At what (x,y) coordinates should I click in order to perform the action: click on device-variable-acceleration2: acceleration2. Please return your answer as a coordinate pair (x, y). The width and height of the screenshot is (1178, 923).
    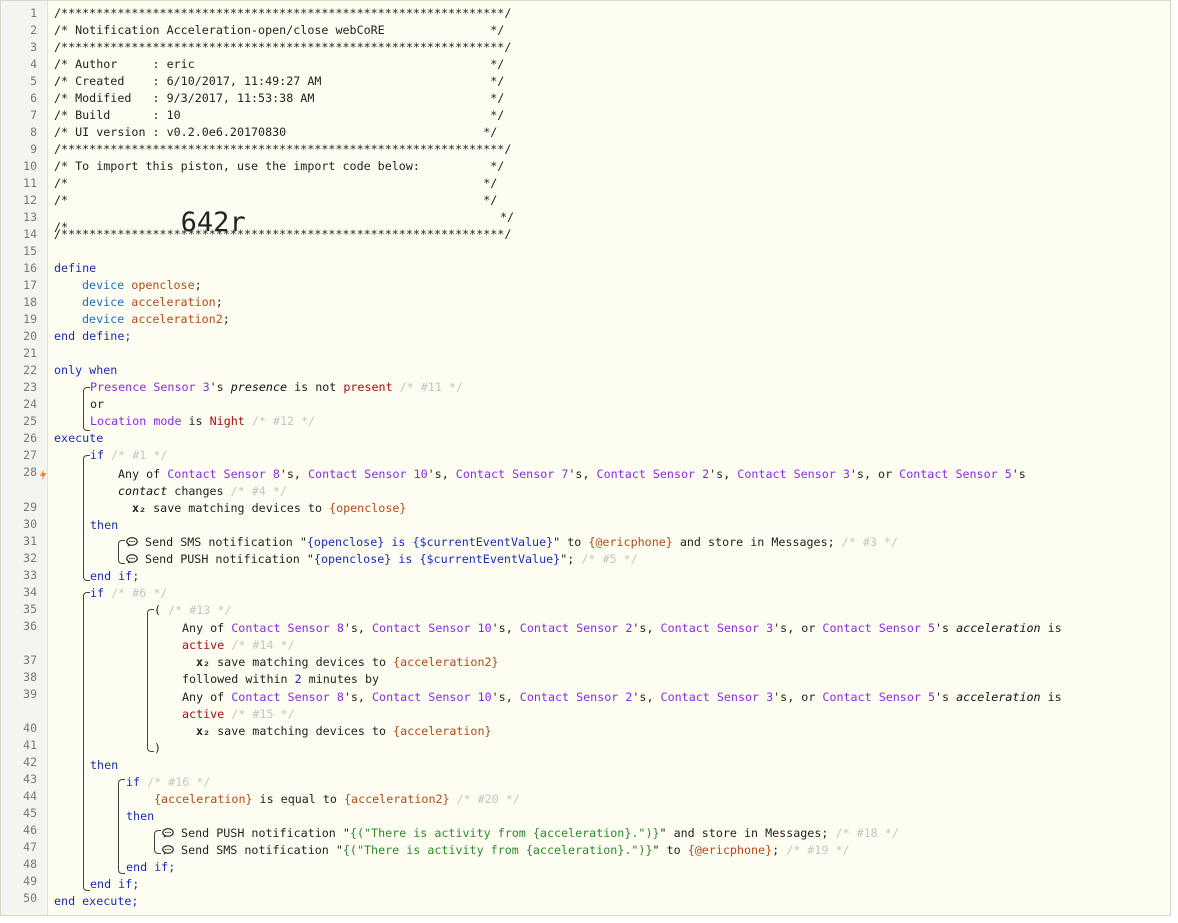
    Looking at the image, I should click on (176, 319).